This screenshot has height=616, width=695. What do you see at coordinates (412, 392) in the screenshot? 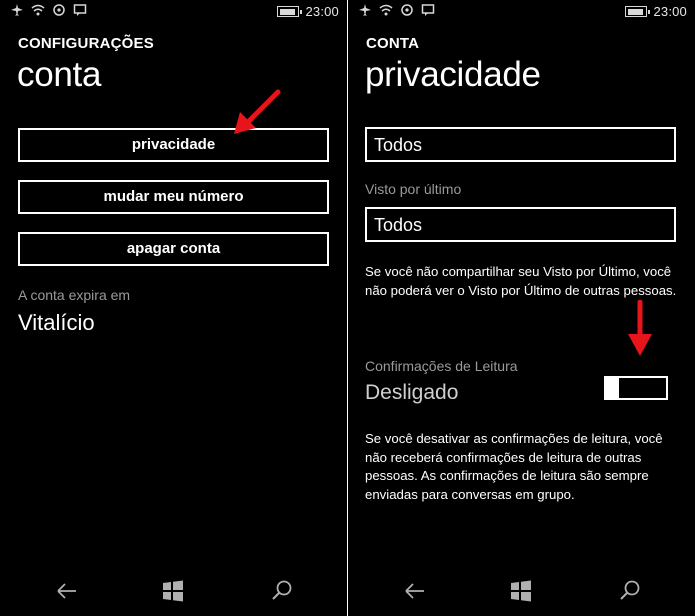
I see `read-receipts-state: Desligado` at bounding box center [412, 392].